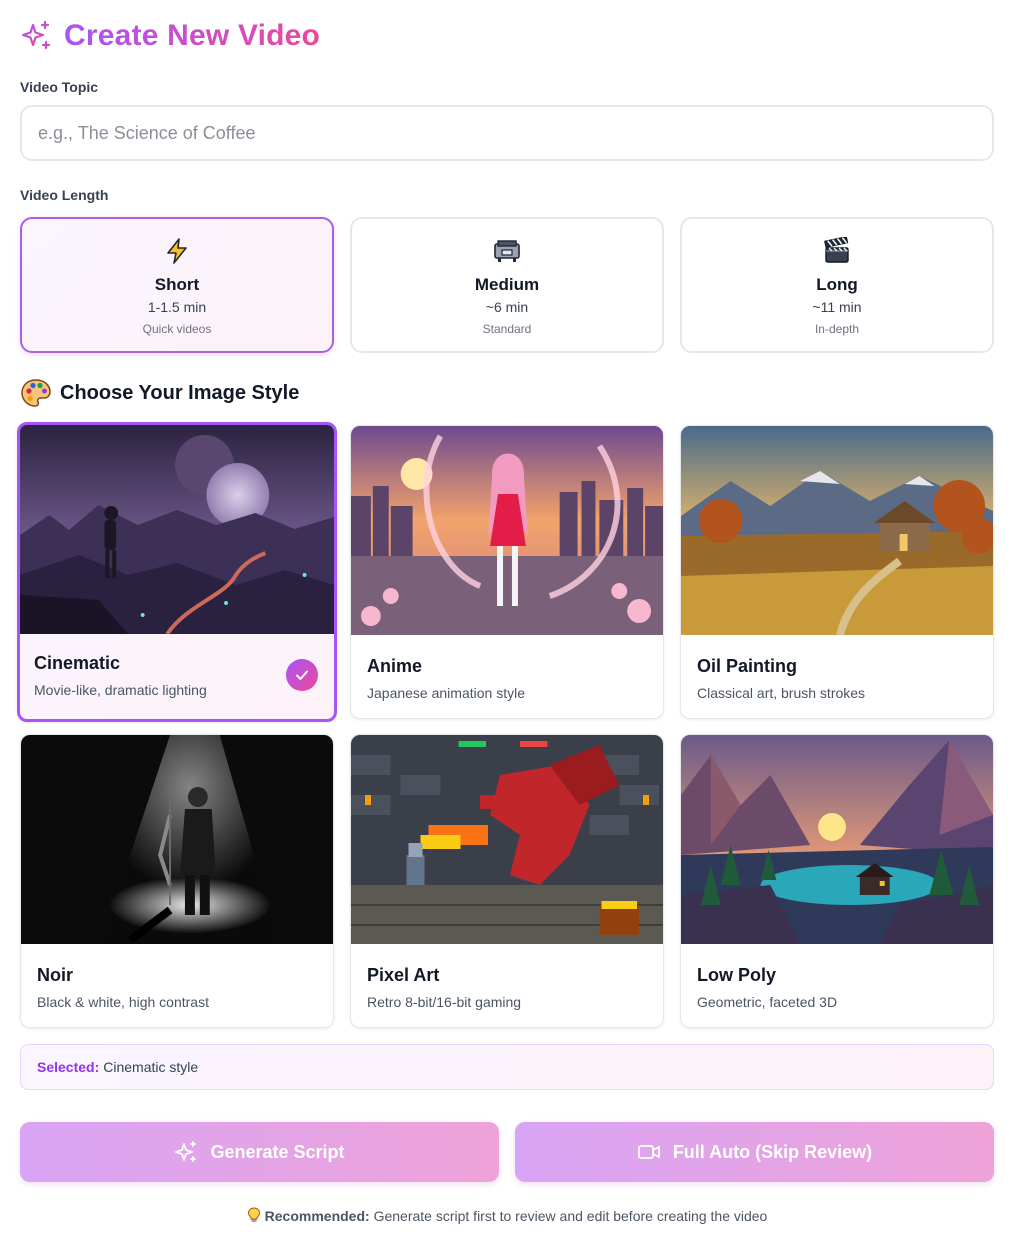 The height and width of the screenshot is (1243, 1011). I want to click on length-option-long: Long ~11 min In-depth, so click(837, 285).